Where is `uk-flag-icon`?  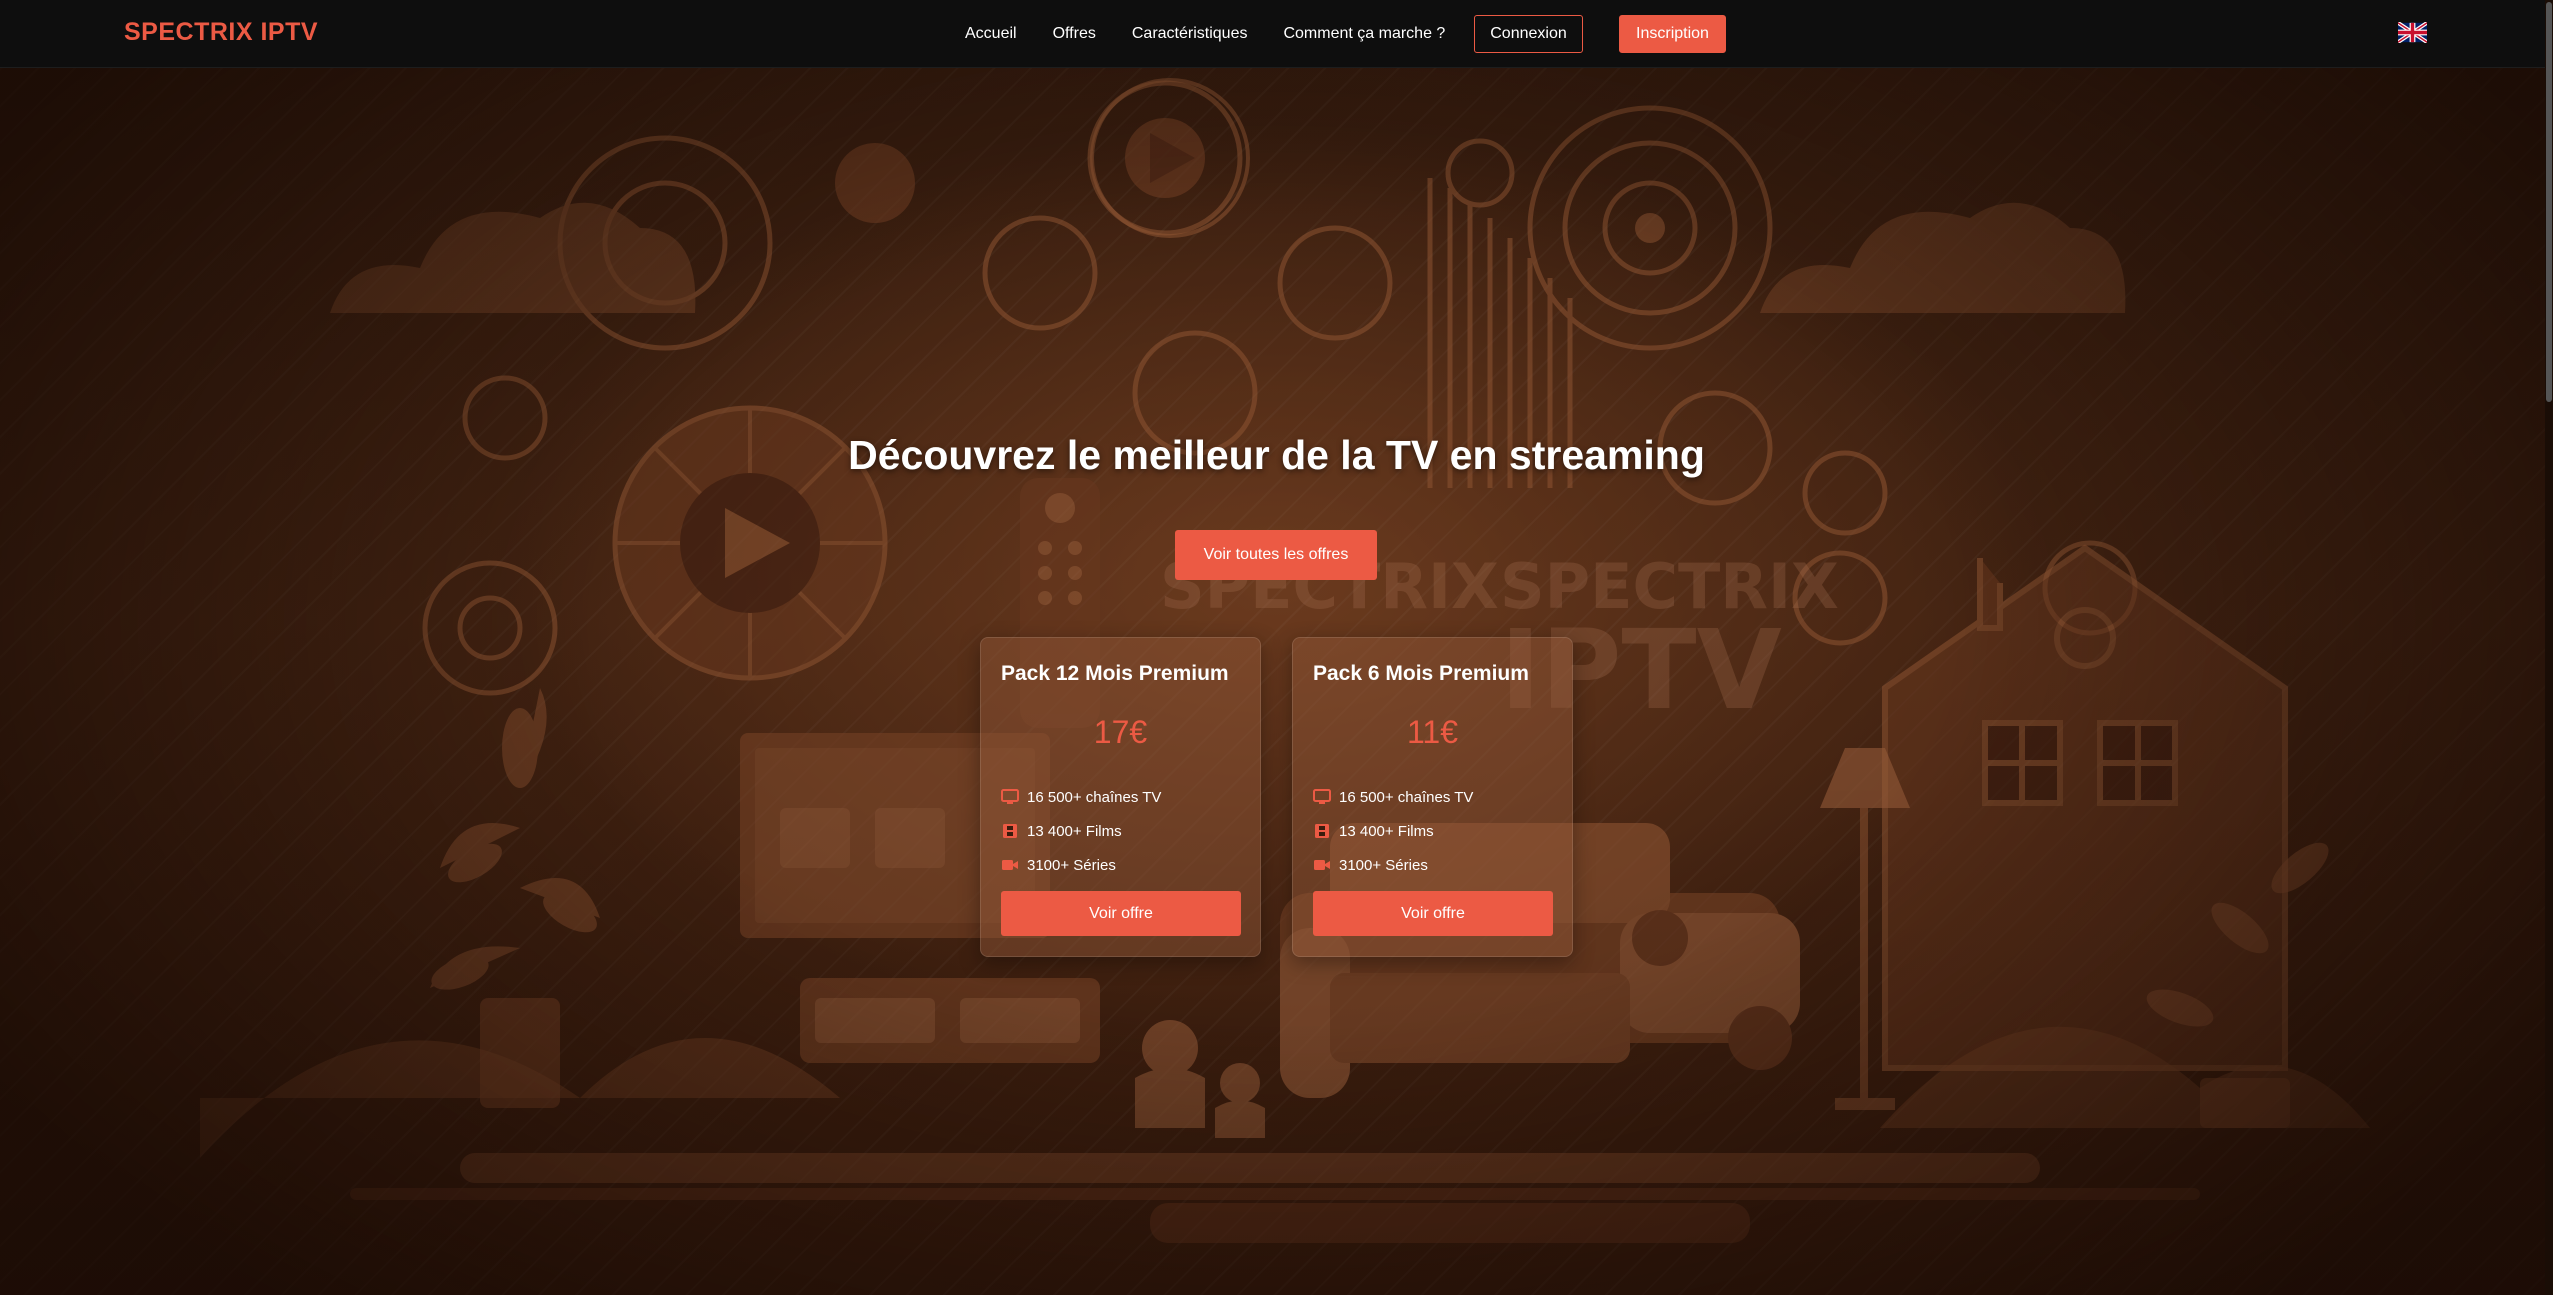 uk-flag-icon is located at coordinates (2412, 32).